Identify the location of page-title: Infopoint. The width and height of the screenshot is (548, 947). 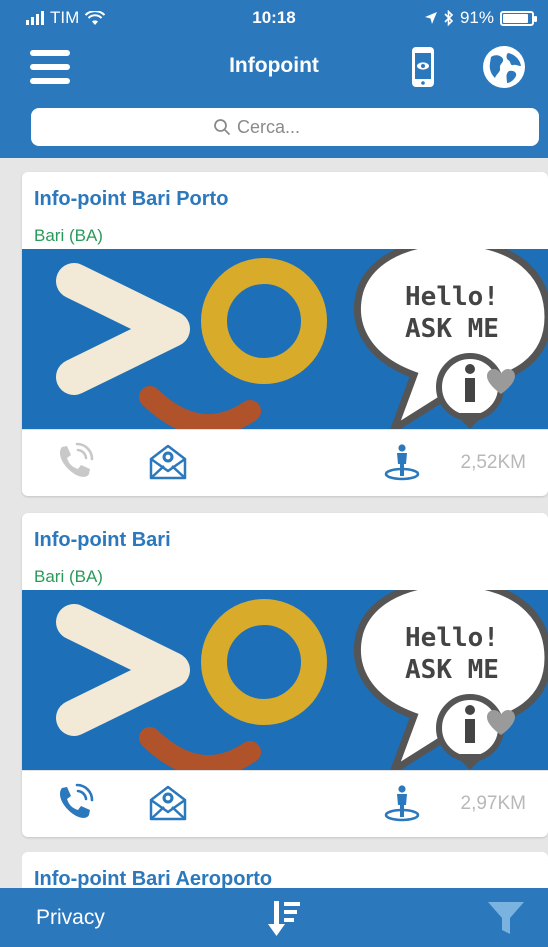
(274, 65).